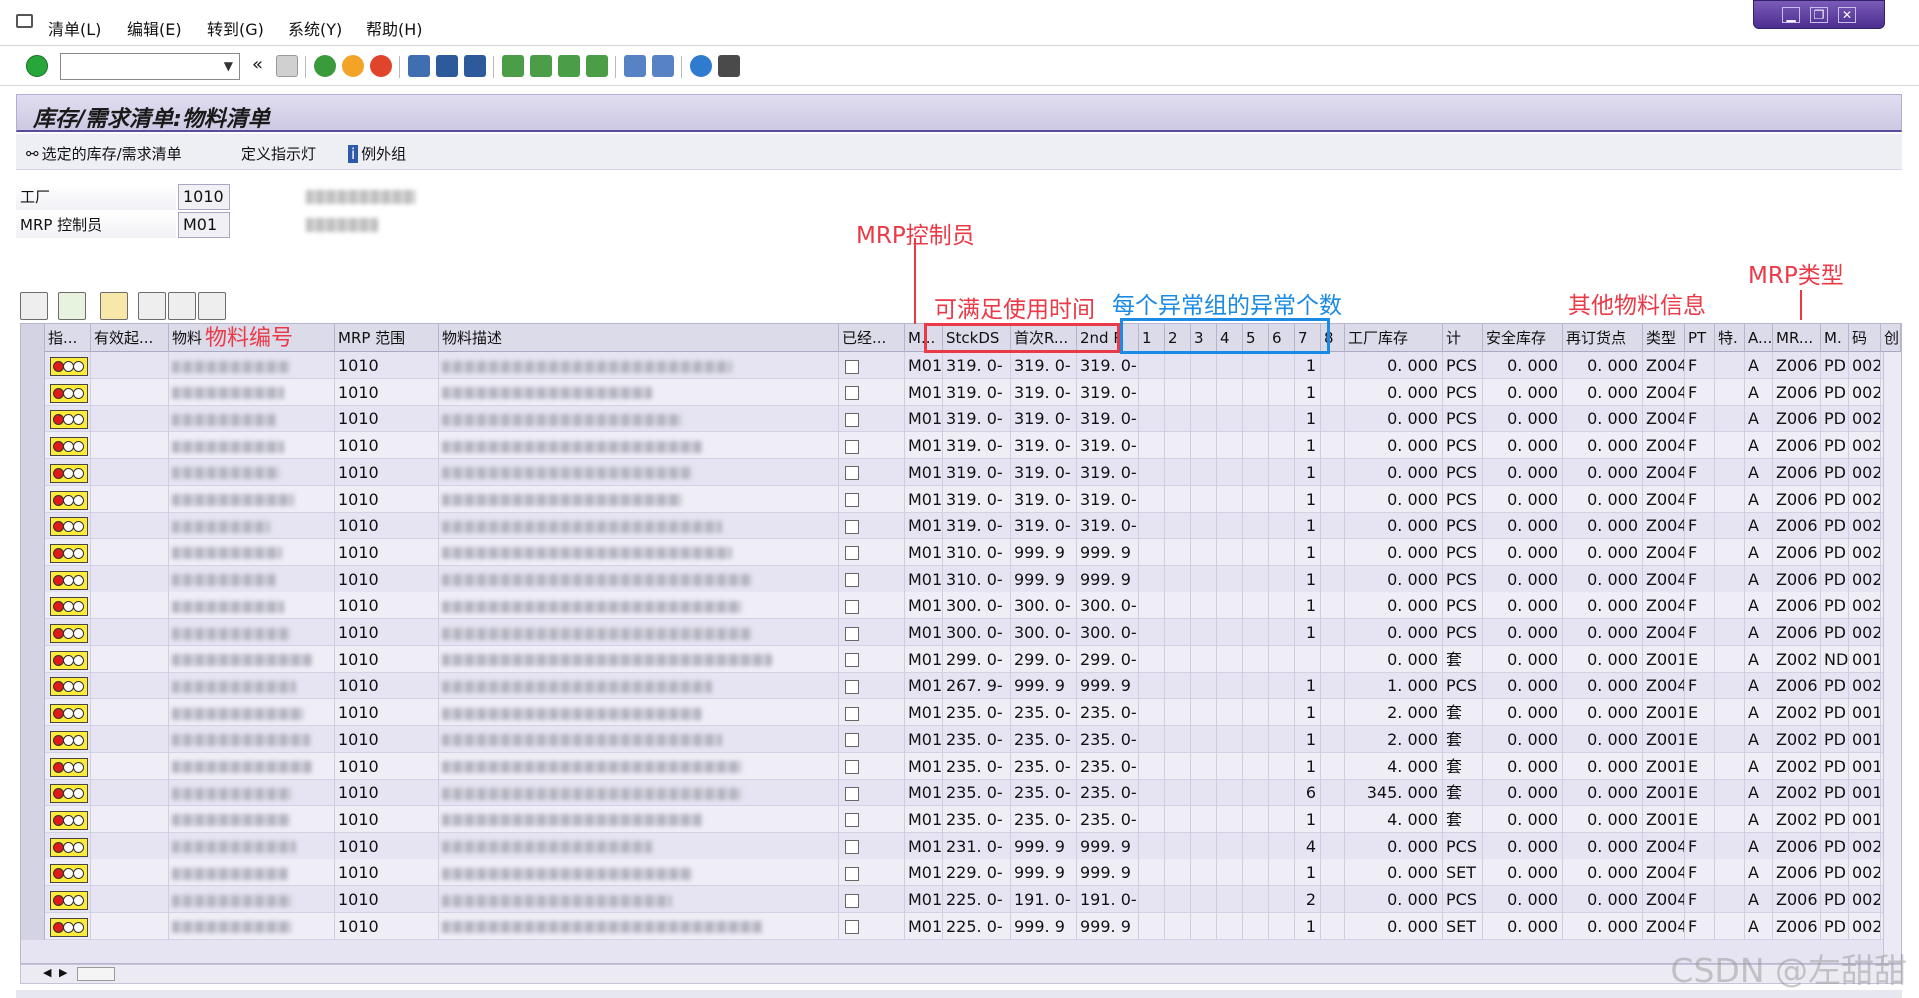  Describe the element at coordinates (315, 28) in the screenshot. I see `menu-system: 系统(Y)` at that location.